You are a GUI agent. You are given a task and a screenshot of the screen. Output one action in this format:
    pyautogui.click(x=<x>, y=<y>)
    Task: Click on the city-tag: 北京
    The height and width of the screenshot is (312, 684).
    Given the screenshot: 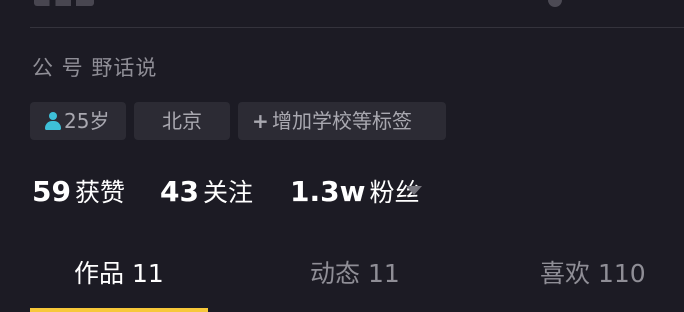 What is the action you would take?
    pyautogui.click(x=182, y=121)
    